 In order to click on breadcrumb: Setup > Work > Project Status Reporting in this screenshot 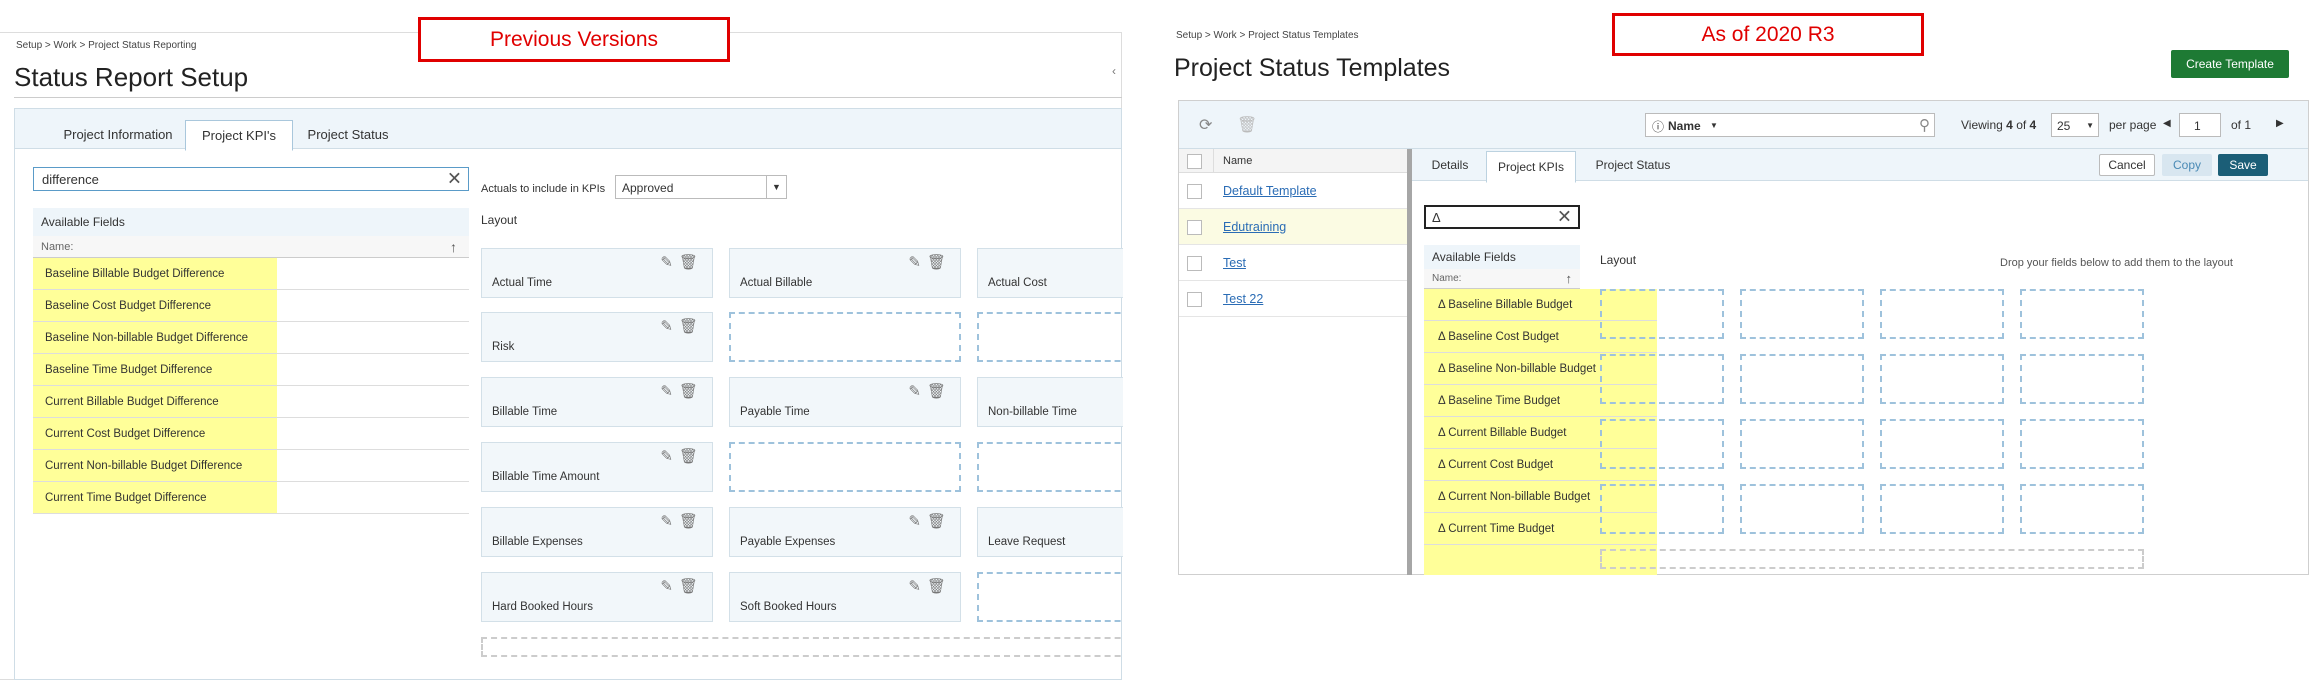, I will do `click(106, 45)`.